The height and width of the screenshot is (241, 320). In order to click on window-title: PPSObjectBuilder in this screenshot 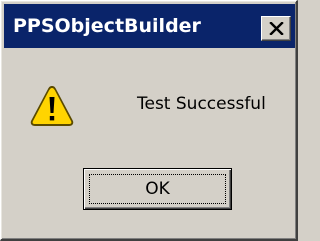, I will do `click(107, 26)`.